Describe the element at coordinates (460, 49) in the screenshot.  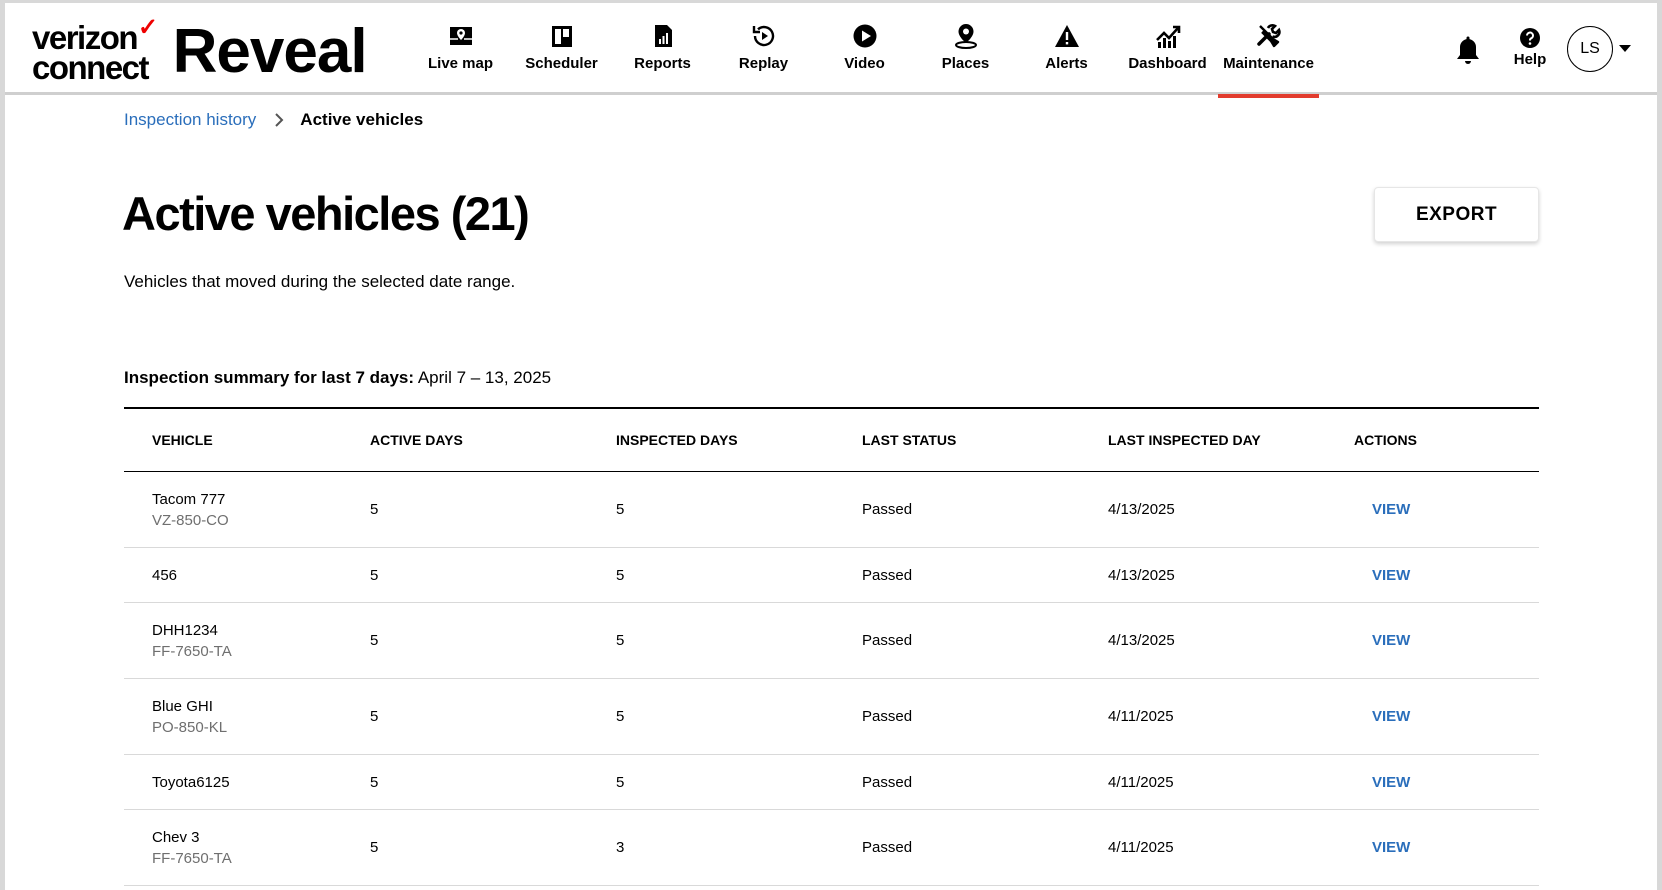
I see `nav-live-map: Live map` at that location.